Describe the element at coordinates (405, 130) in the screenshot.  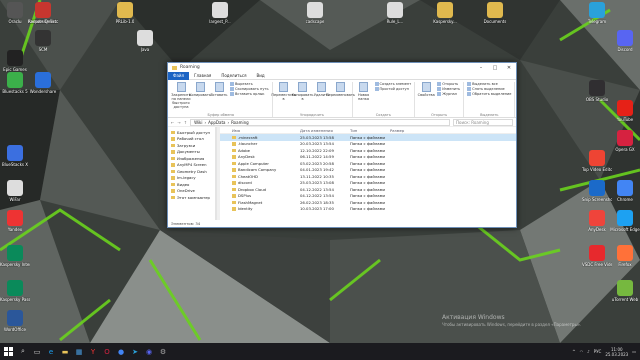
I see `column-size: Размер` at that location.